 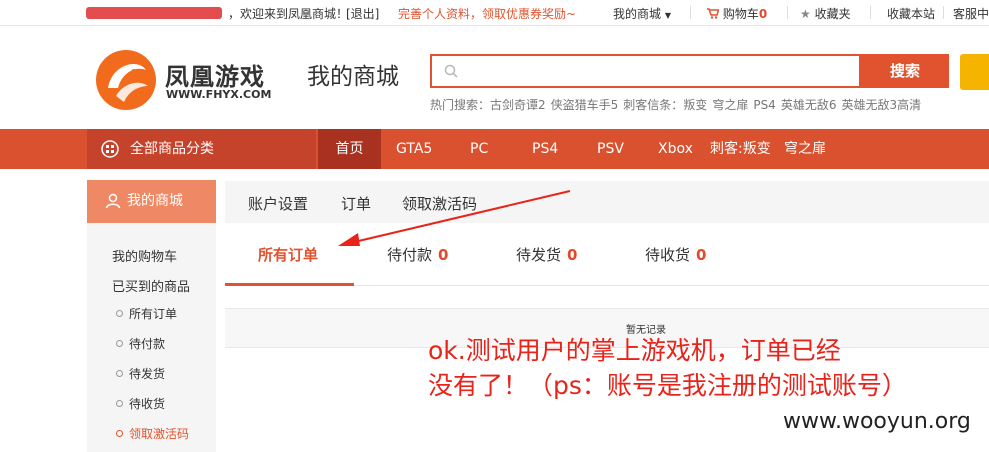 I want to click on sidebar-item-pending-receipt: 待收货, so click(x=140, y=403).